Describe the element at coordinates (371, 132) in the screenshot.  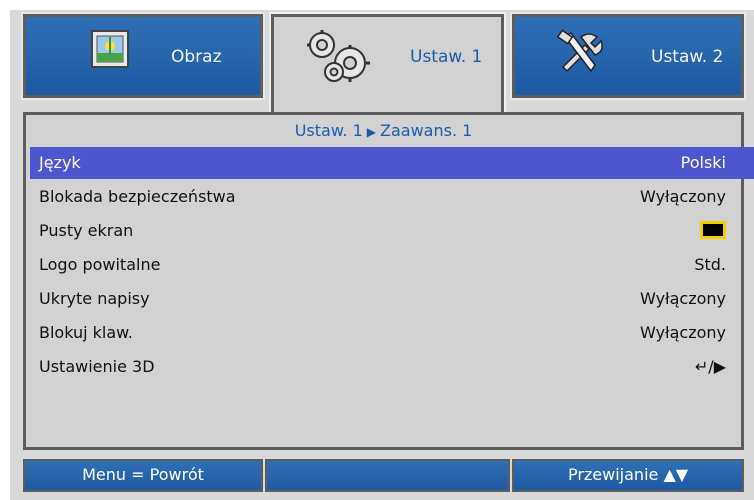
I see `breadcrumb-arrow-icon: ▶` at that location.